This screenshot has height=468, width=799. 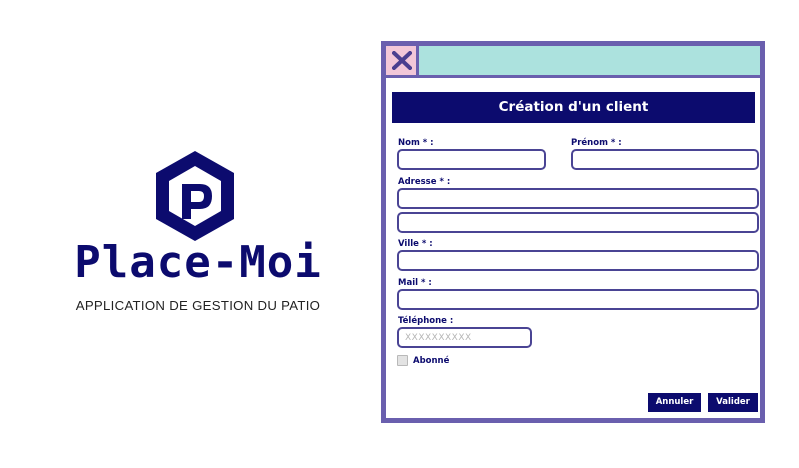 I want to click on place-moi-logo-icon, so click(x=195, y=196).